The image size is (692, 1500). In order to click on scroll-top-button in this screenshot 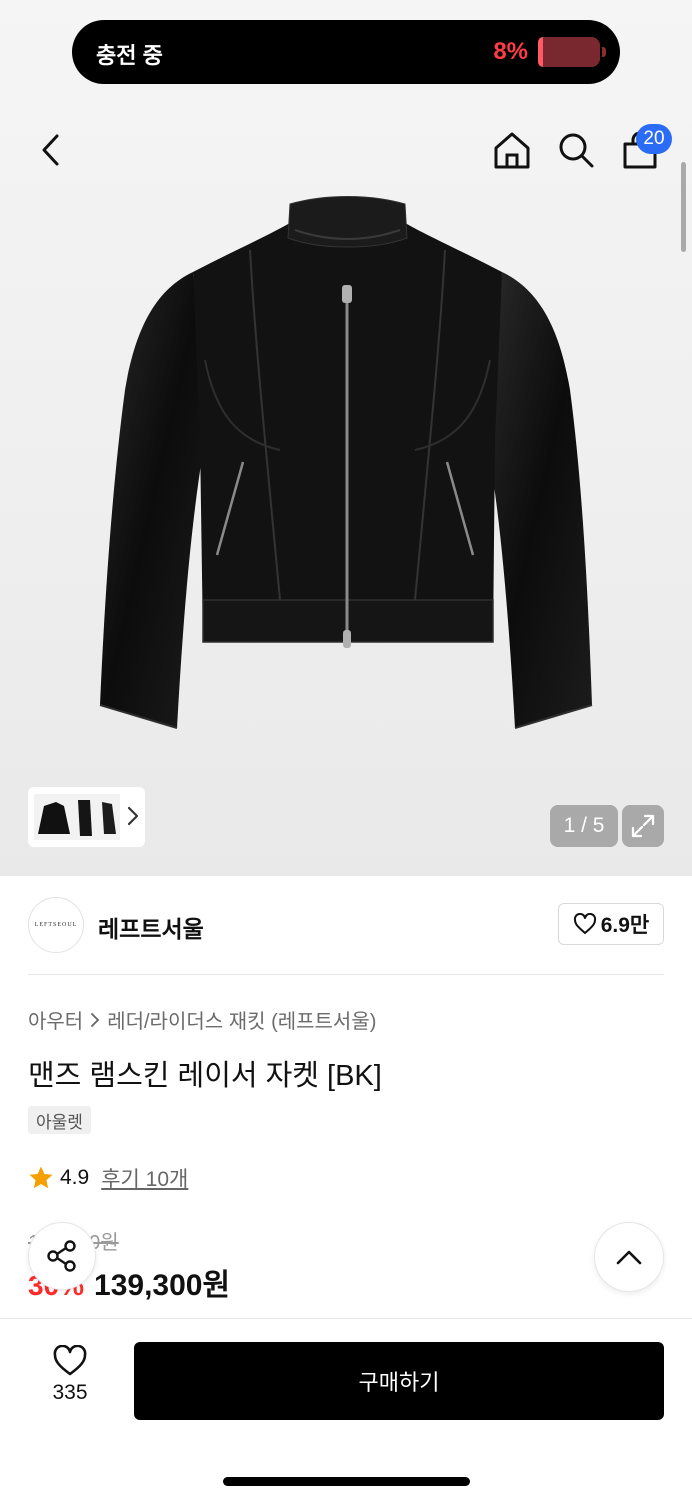, I will do `click(629, 1257)`.